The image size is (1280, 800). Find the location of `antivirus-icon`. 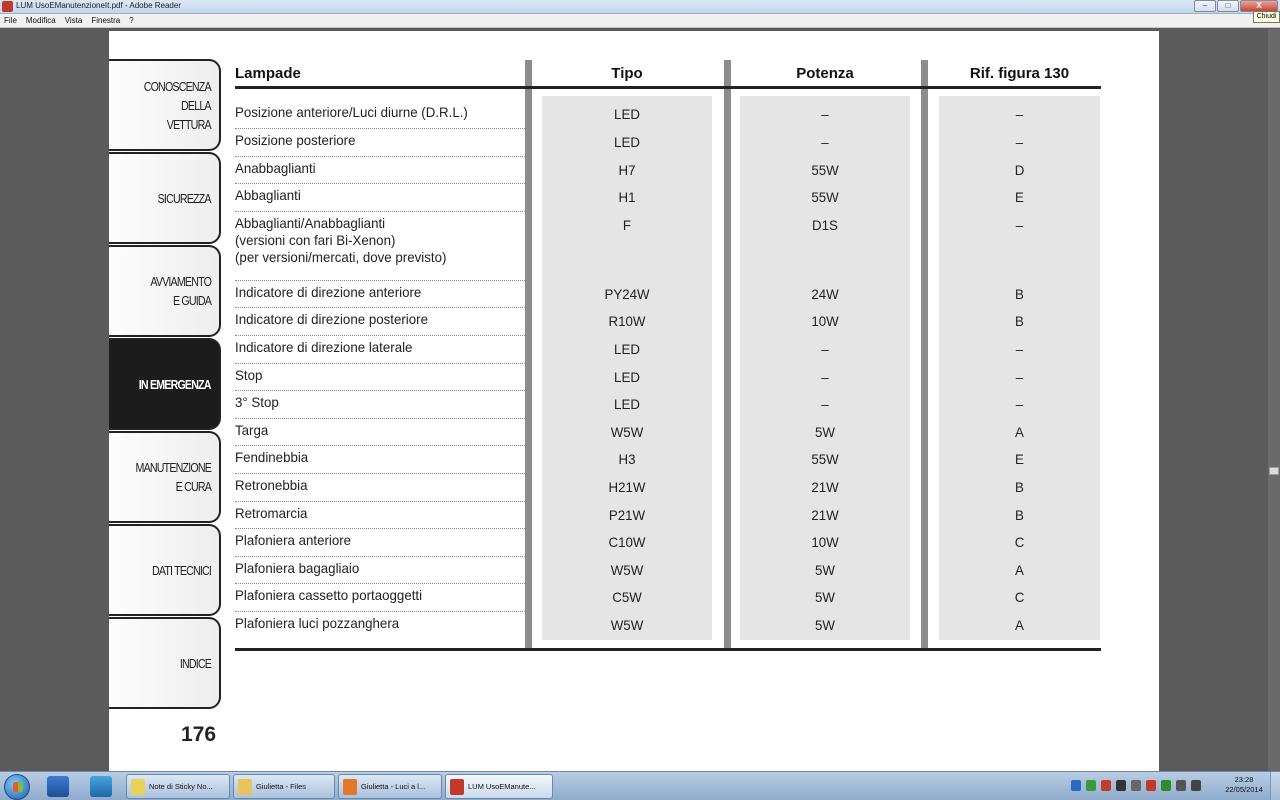

antivirus-icon is located at coordinates (1151, 785).